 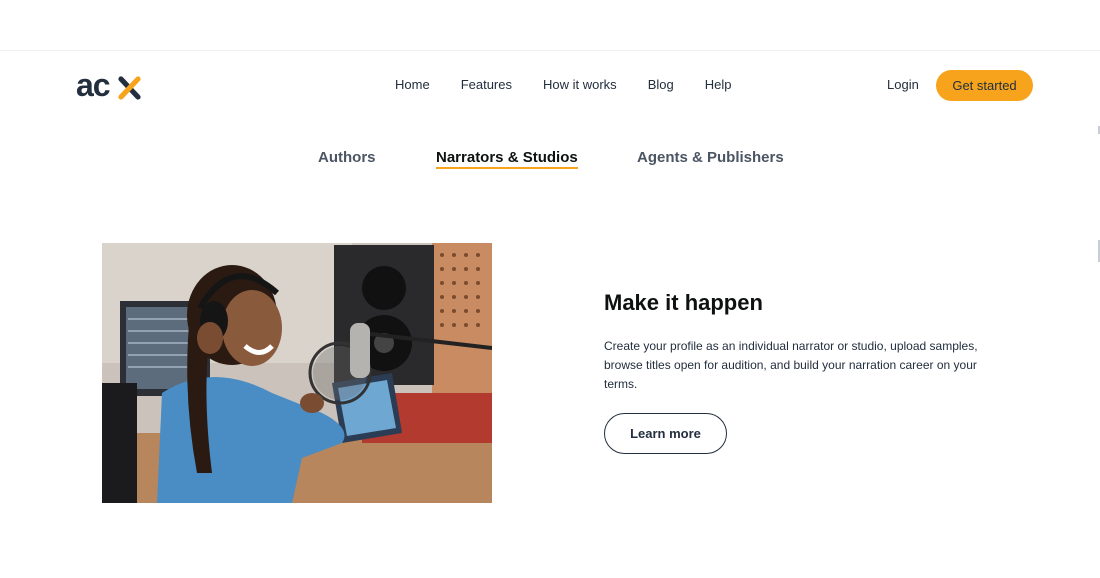 What do you see at coordinates (665, 433) in the screenshot?
I see `learn-more-button: Learn more` at bounding box center [665, 433].